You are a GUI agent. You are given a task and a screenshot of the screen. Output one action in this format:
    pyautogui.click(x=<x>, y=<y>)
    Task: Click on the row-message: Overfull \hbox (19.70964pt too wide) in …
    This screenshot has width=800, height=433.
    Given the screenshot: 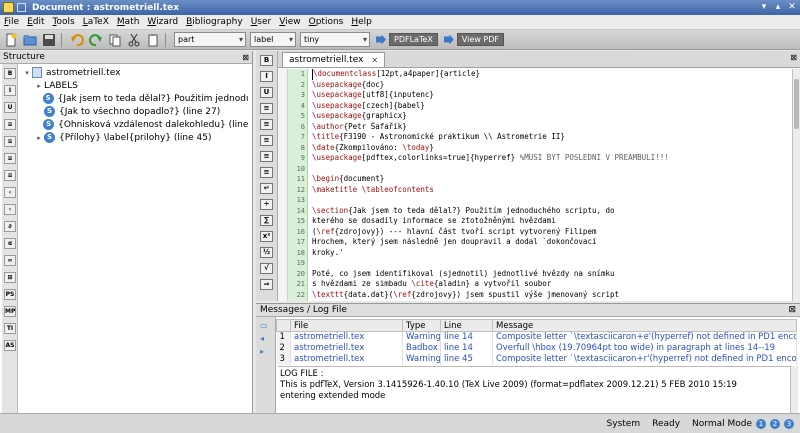 What is the action you would take?
    pyautogui.click(x=644, y=348)
    